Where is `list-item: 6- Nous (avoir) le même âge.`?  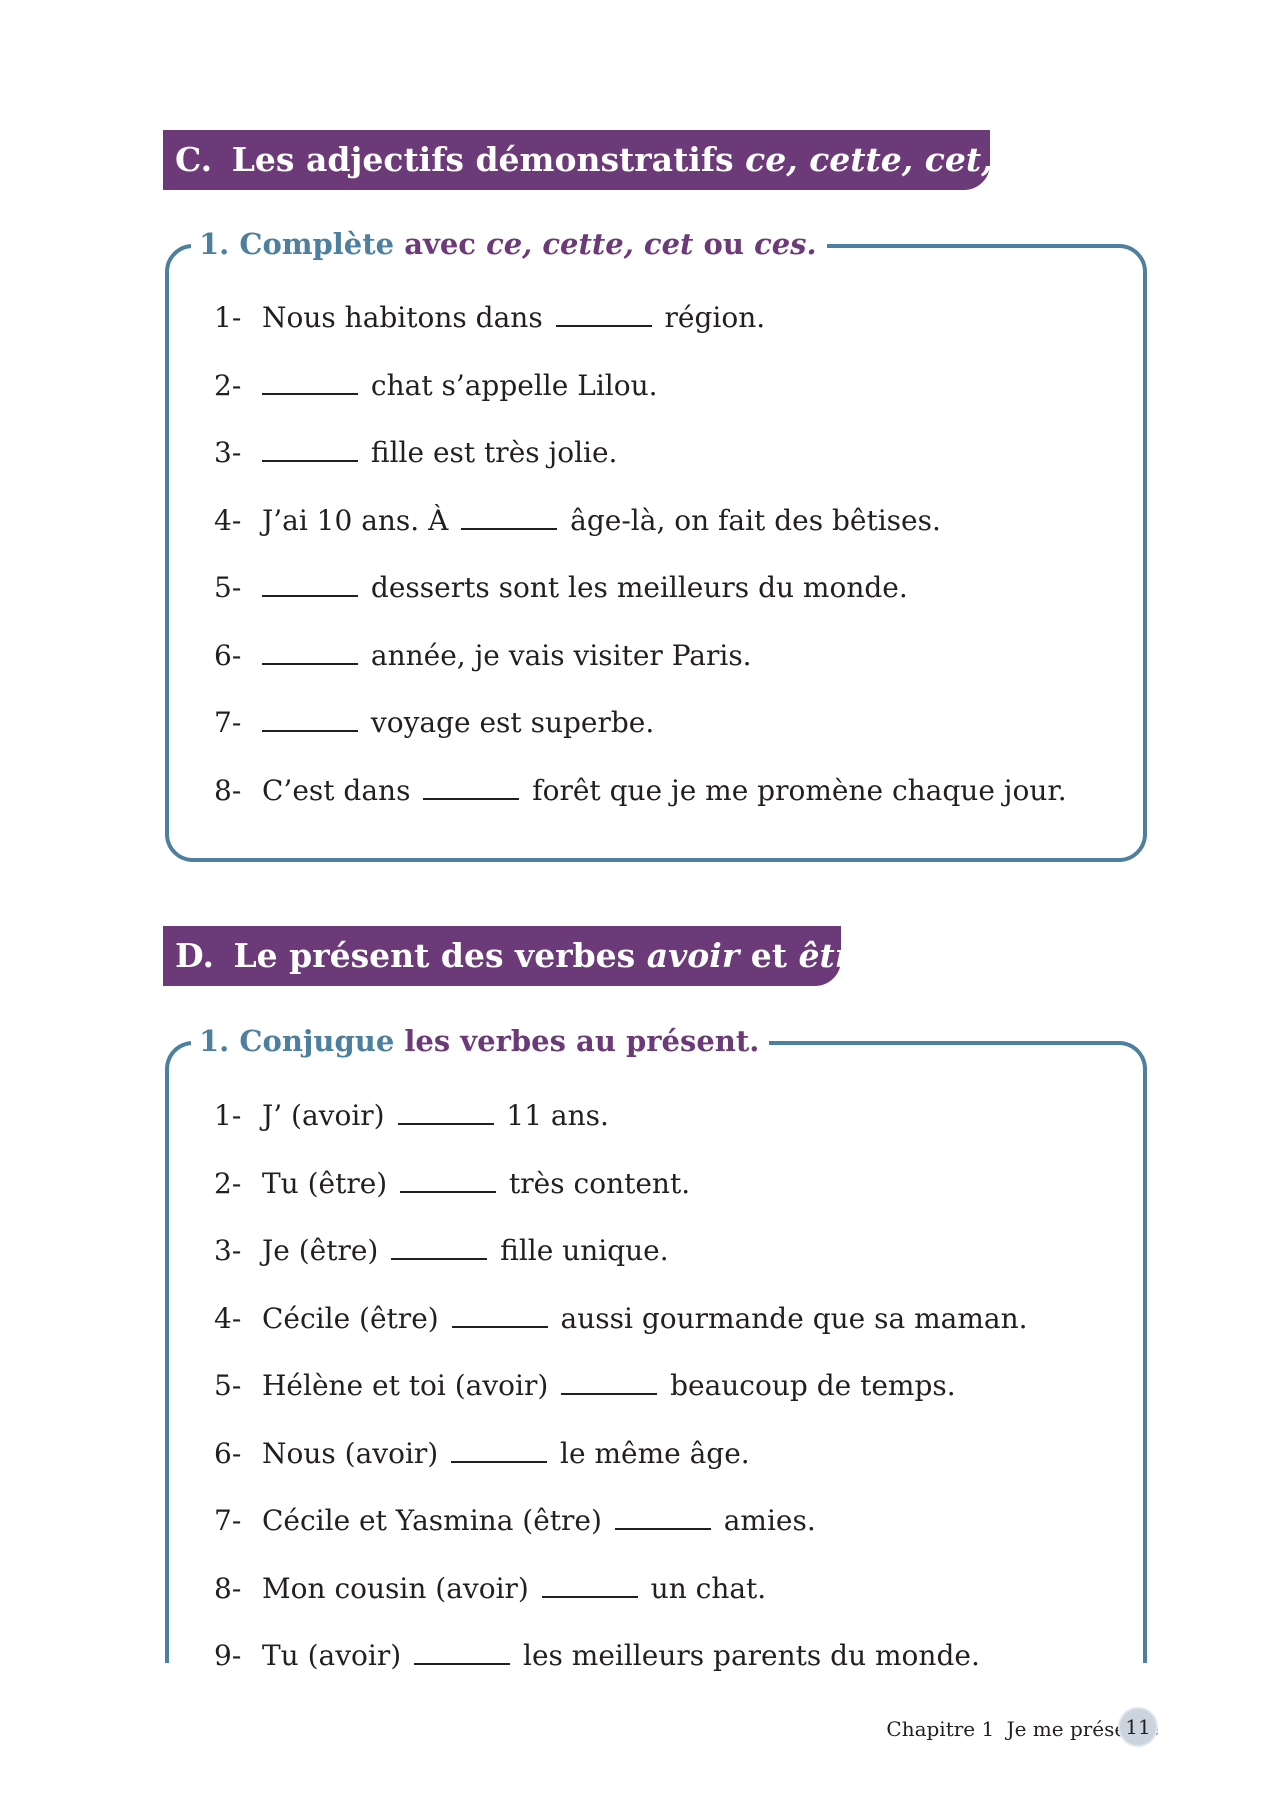 list-item: 6- Nous (avoir) le même âge. is located at coordinates (482, 1454).